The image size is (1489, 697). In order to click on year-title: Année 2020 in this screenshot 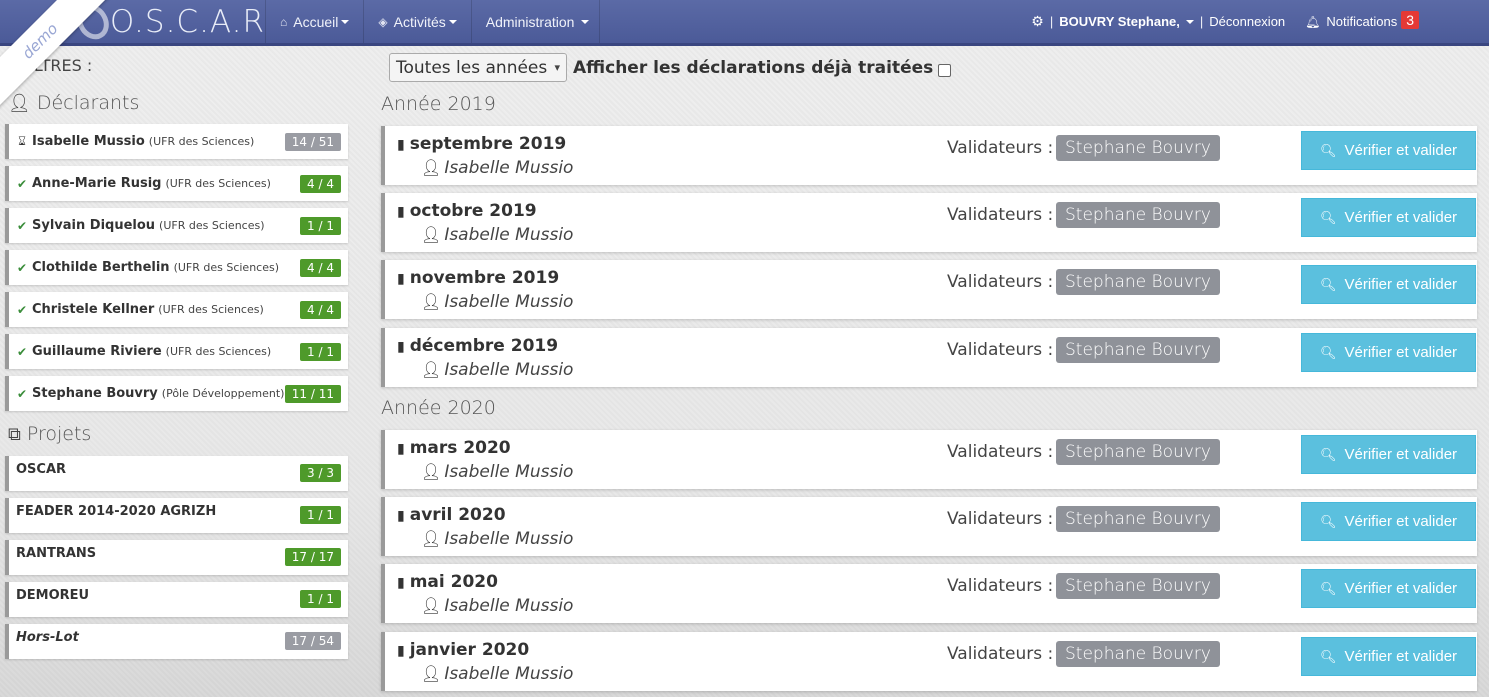, I will do `click(438, 408)`.